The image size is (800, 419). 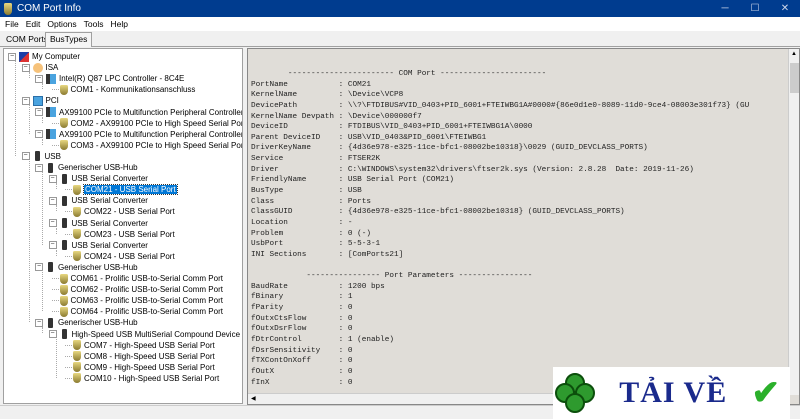 I want to click on tree-item: COM10 - High-Speed USB Serial Port, so click(x=142, y=378).